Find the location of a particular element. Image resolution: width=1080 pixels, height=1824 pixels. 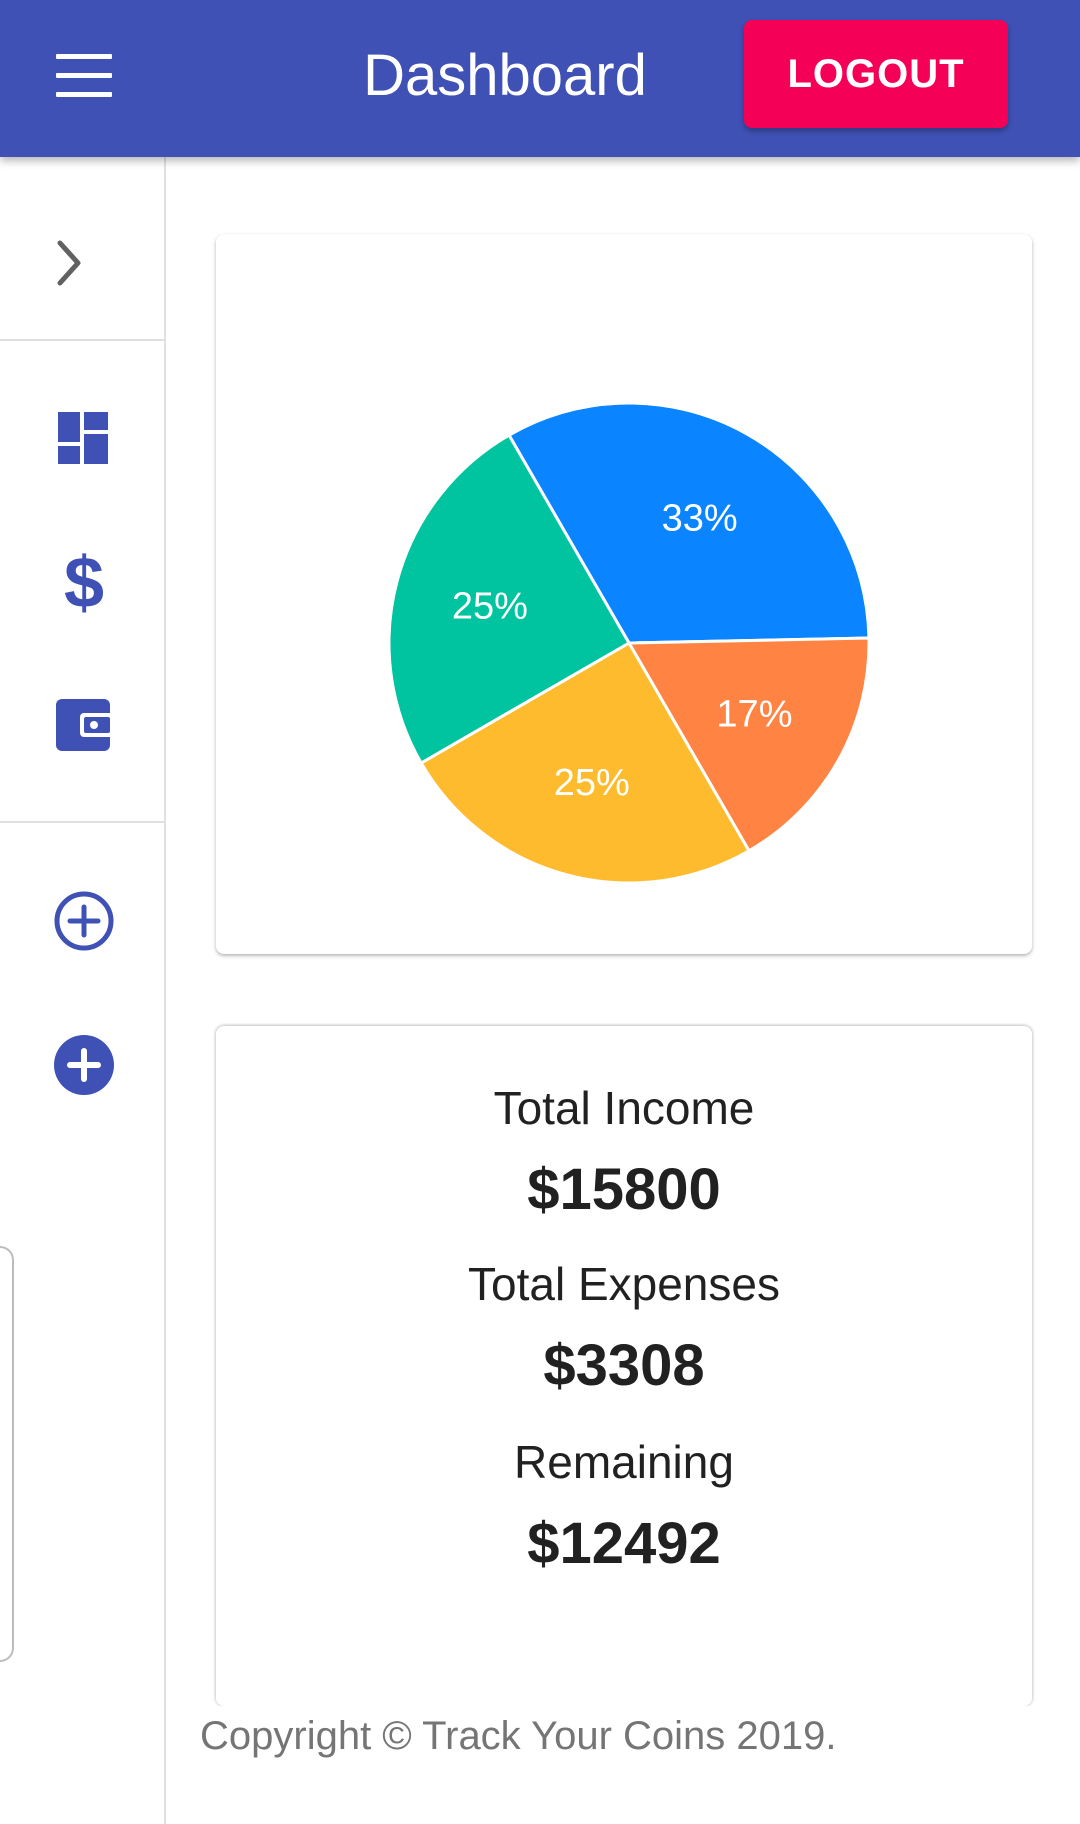

menu-icon is located at coordinates (84, 76).